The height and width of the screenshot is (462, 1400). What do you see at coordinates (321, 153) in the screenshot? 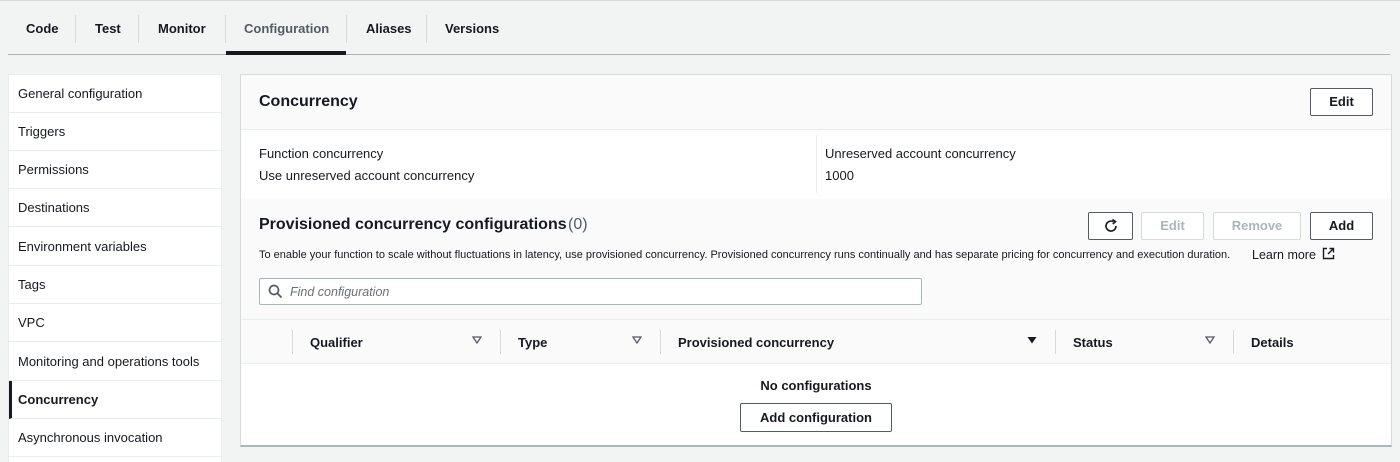
I see `function-concurrency-label: Function concurrency` at bounding box center [321, 153].